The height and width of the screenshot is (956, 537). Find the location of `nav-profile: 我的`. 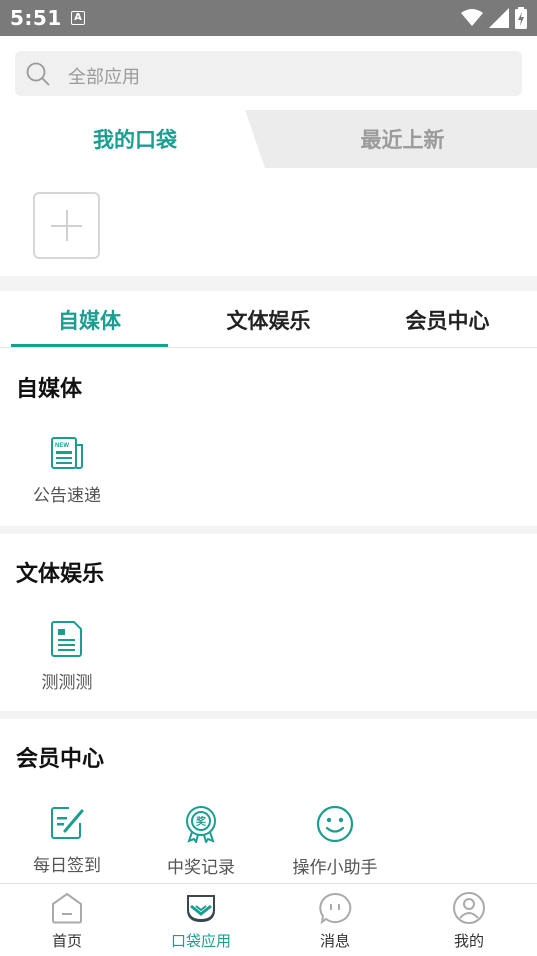

nav-profile: 我的 is located at coordinates (469, 921).